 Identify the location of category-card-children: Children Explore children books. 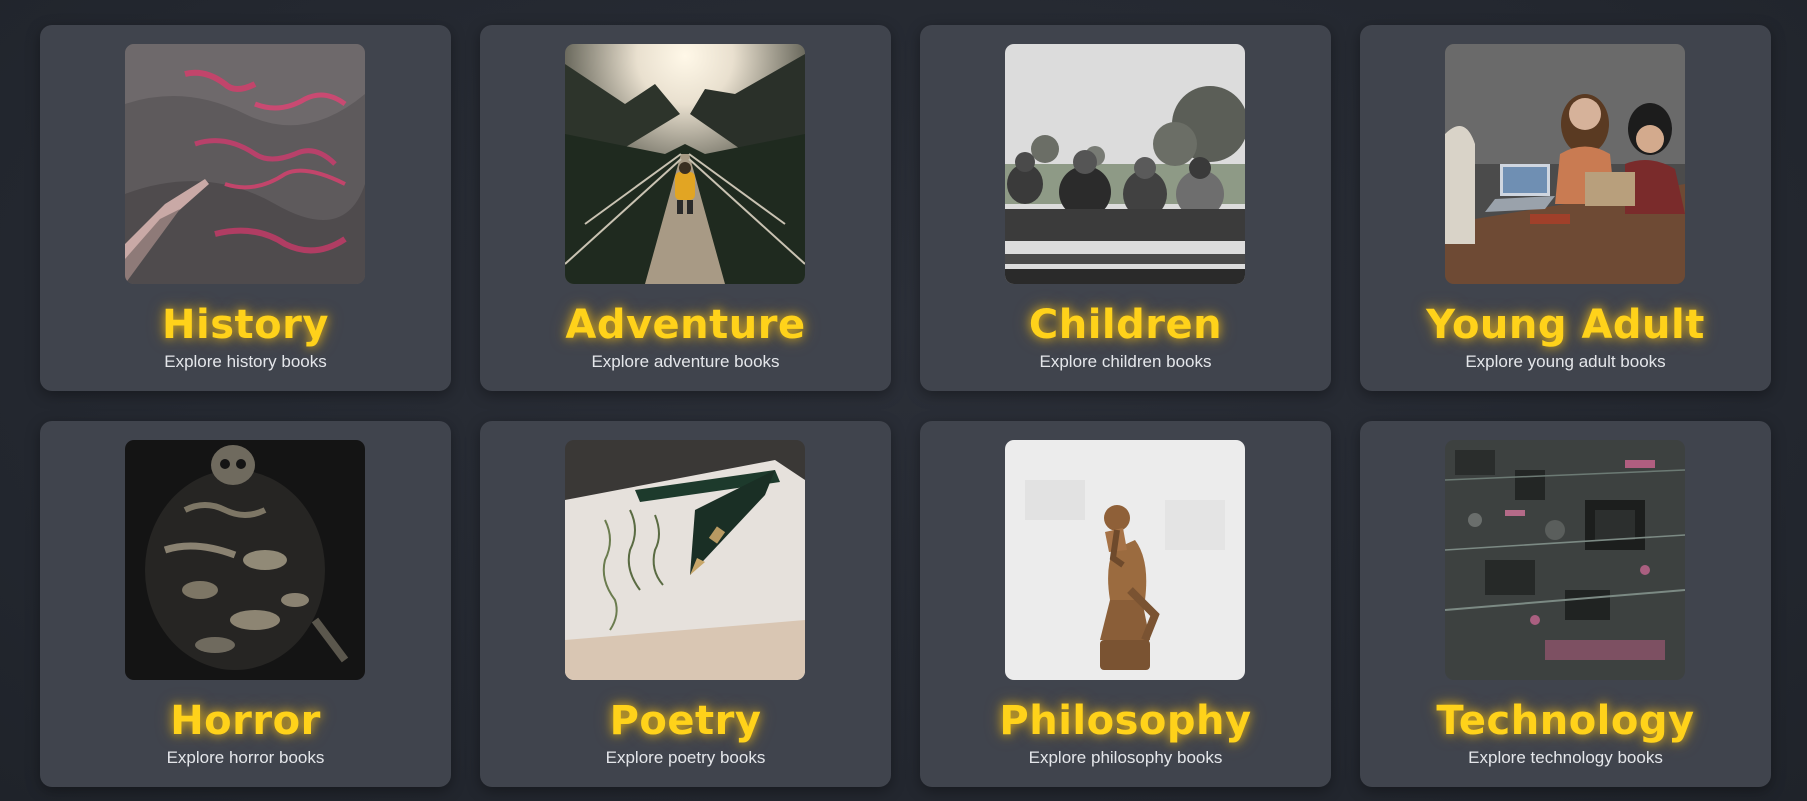
(1125, 208).